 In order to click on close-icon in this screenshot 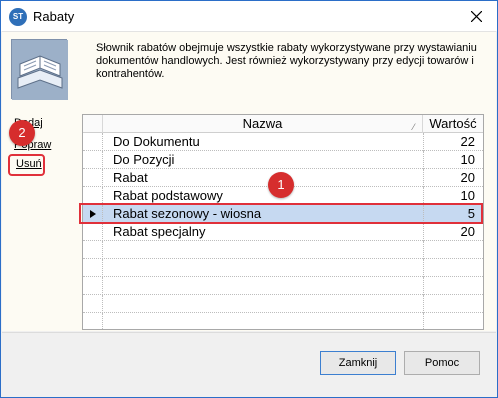, I will do `click(476, 16)`.